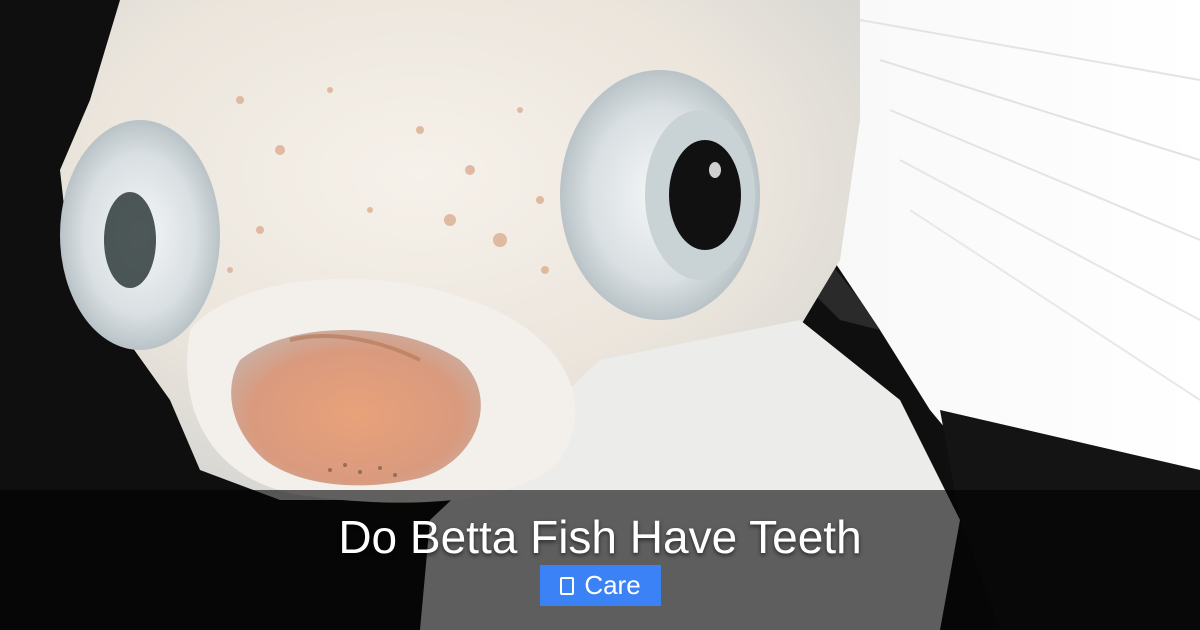 Image resolution: width=1200 pixels, height=630 pixels. I want to click on category-label: Care, so click(612, 585).